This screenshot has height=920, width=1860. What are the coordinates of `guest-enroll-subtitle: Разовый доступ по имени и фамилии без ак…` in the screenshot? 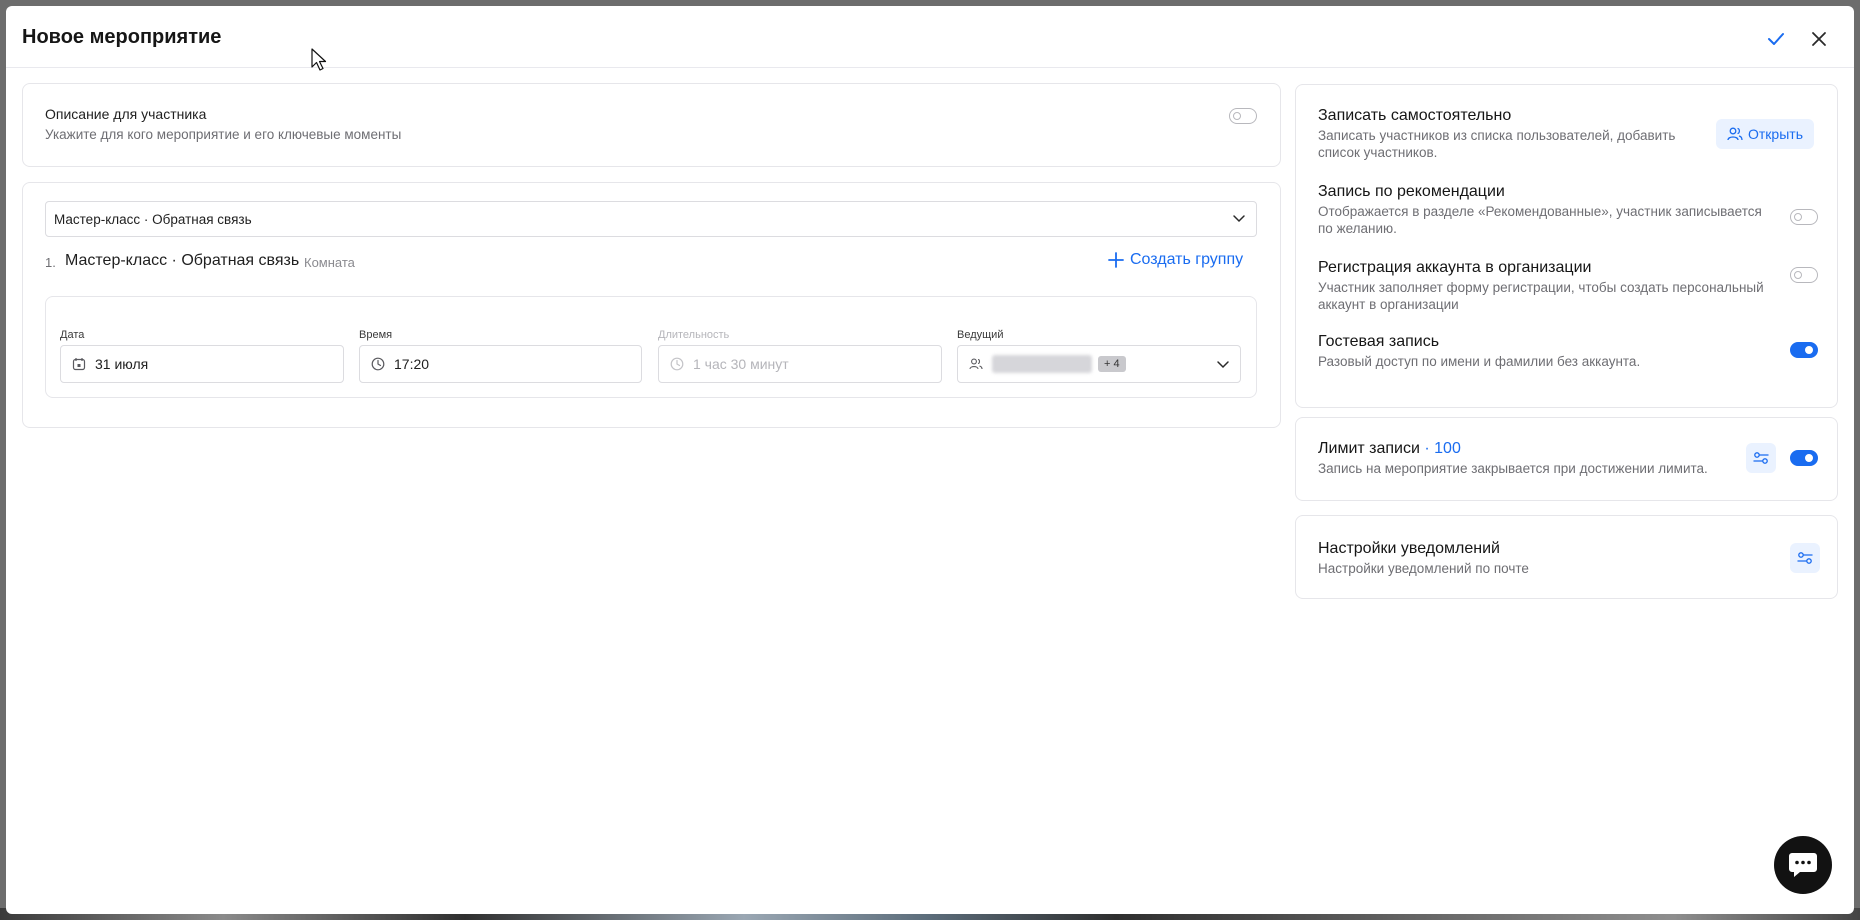 It's located at (1479, 361).